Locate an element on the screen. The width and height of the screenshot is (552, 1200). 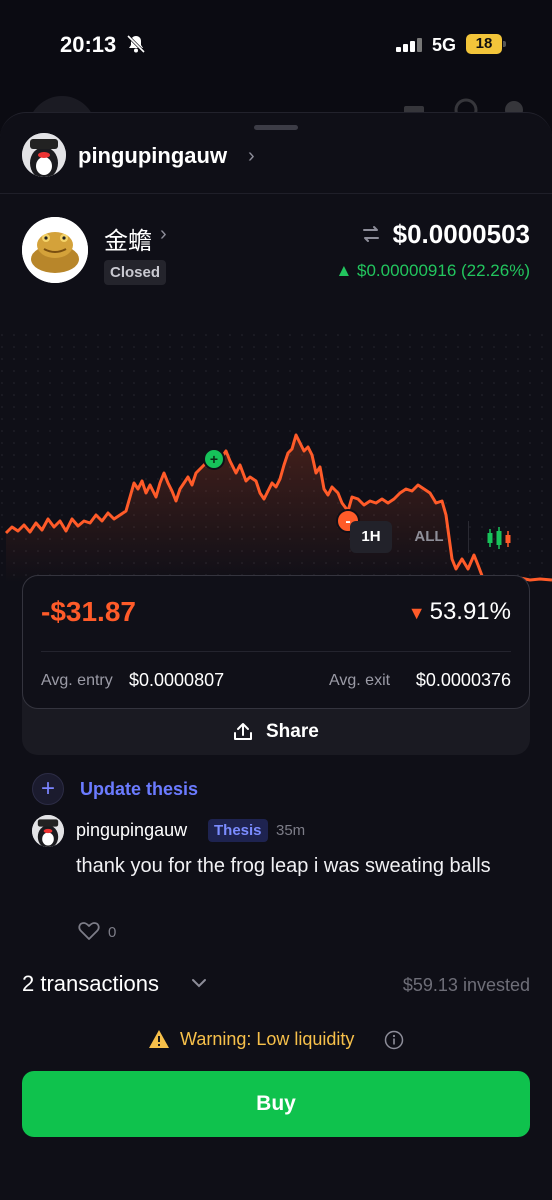
like-count: 0 is located at coordinates (112, 932).